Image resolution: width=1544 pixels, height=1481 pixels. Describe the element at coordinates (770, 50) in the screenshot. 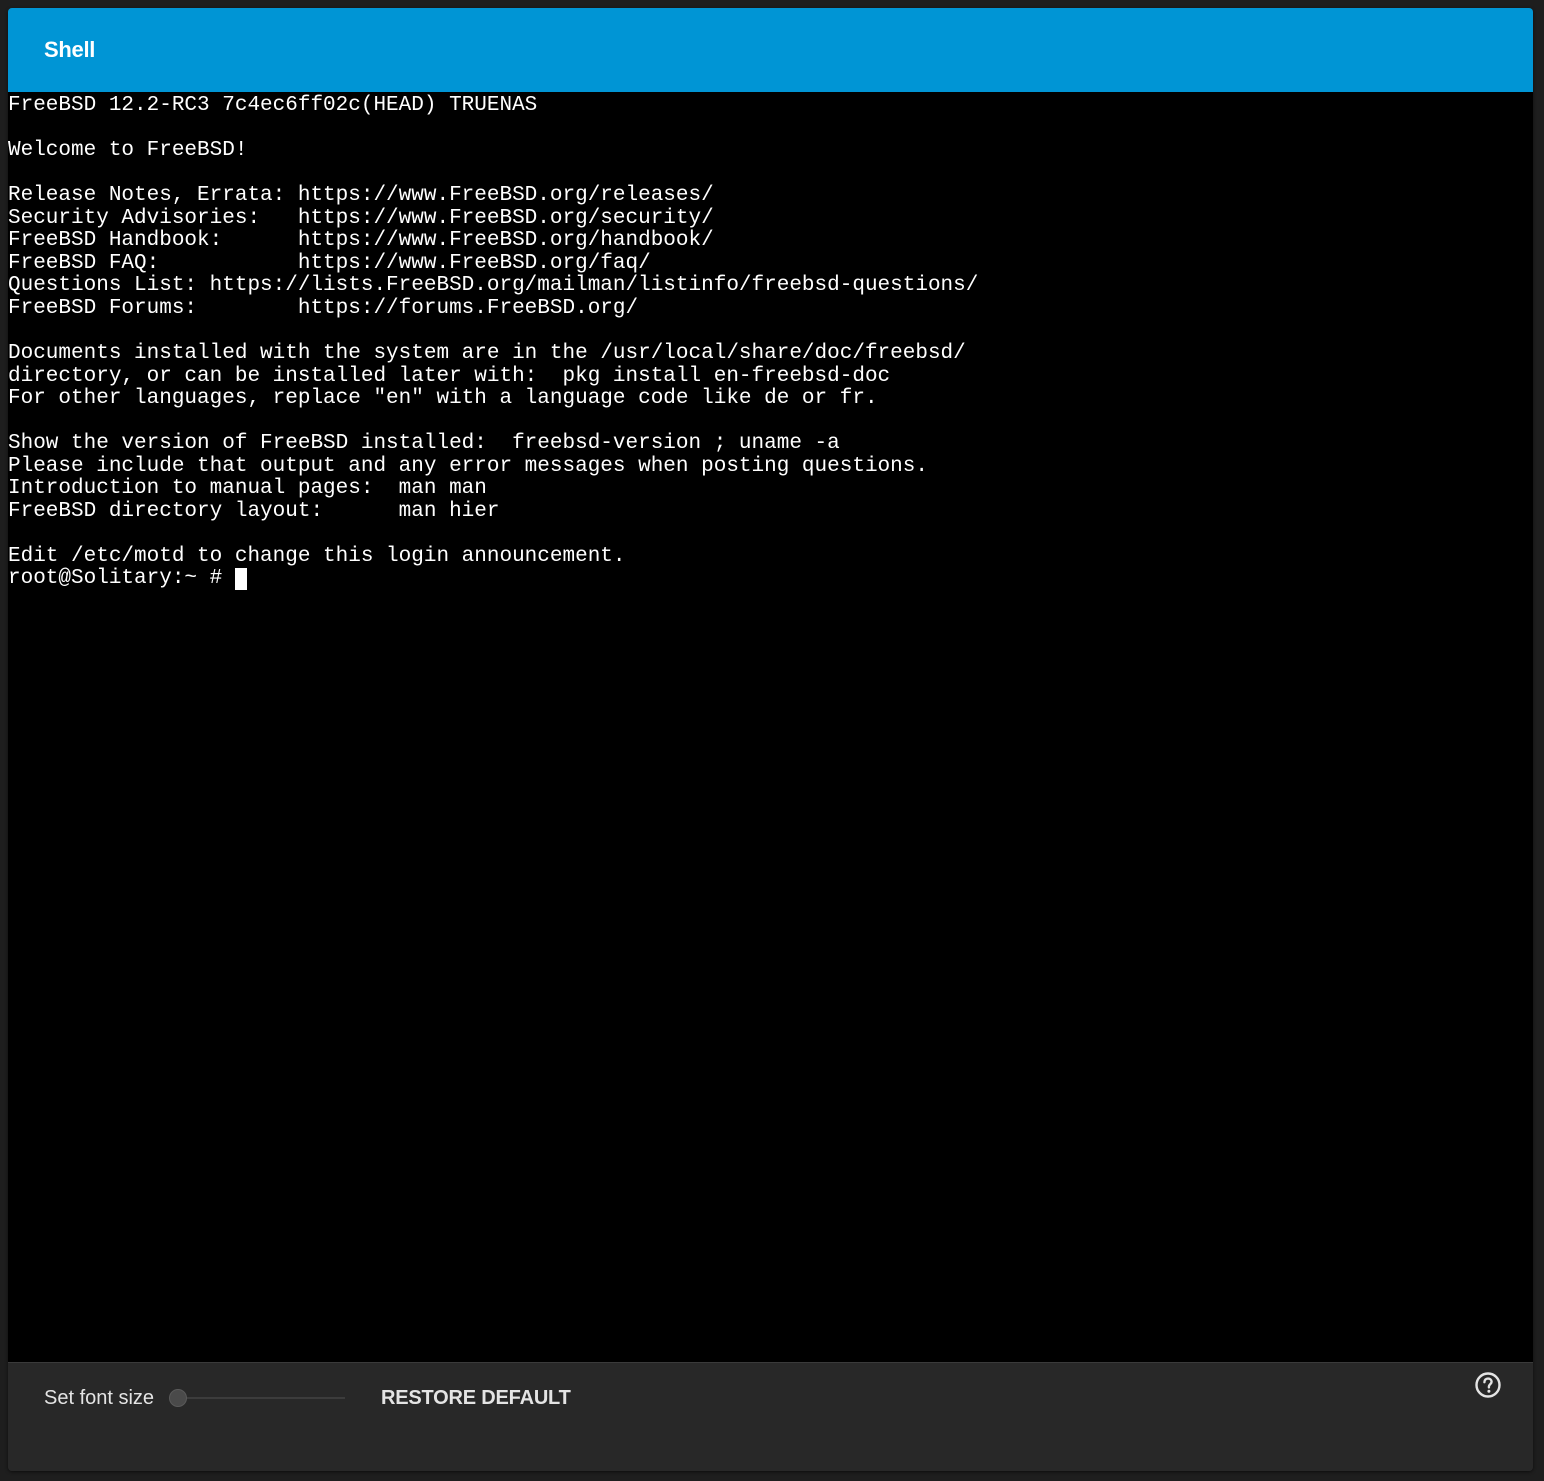

I see `shell-header: Shell` at that location.